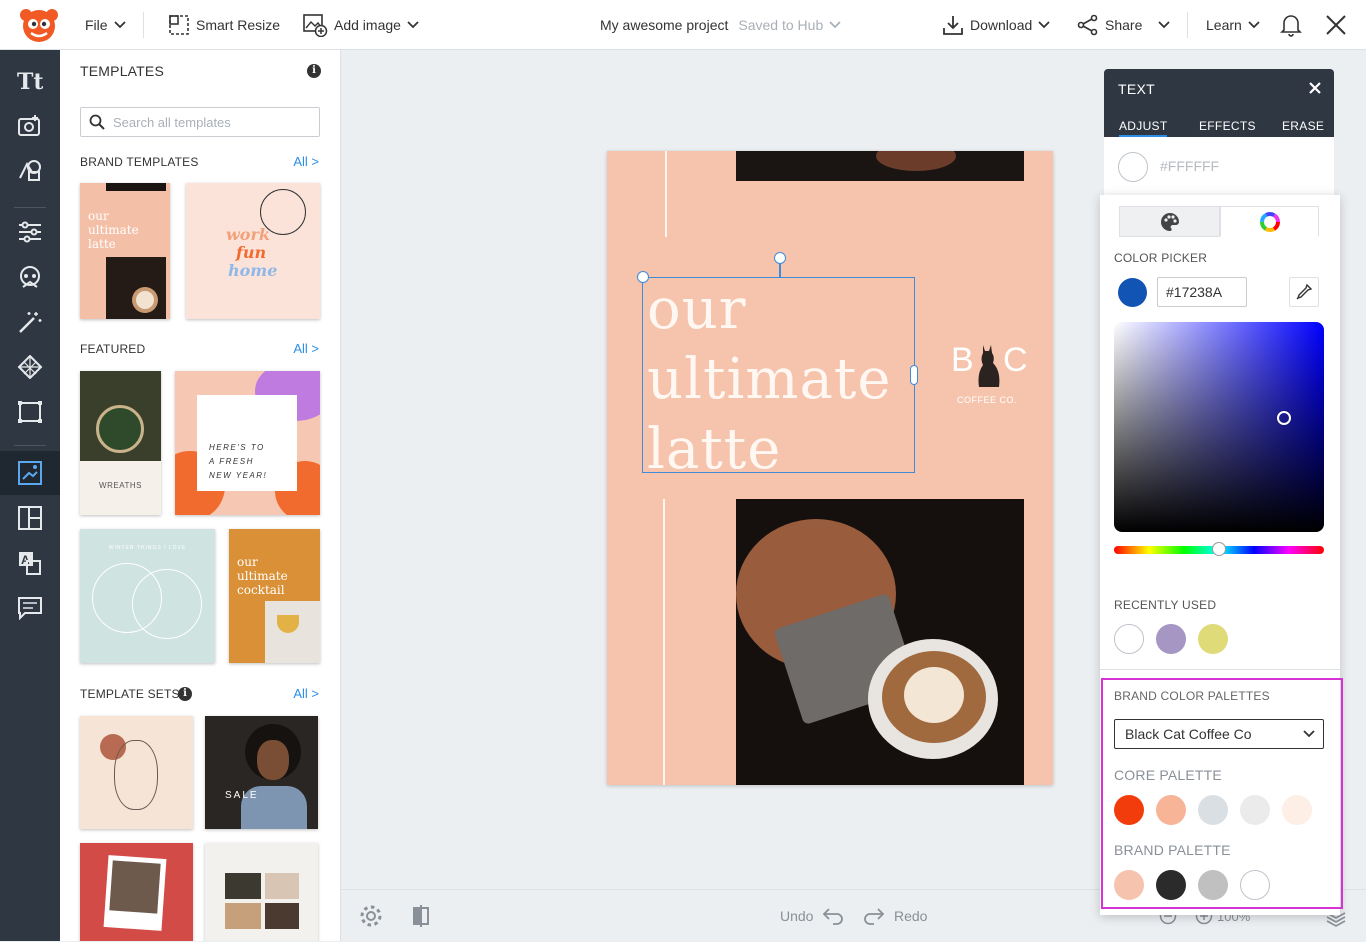 This screenshot has width=1366, height=942. What do you see at coordinates (371, 916) in the screenshot?
I see `settings-gear-icon` at bounding box center [371, 916].